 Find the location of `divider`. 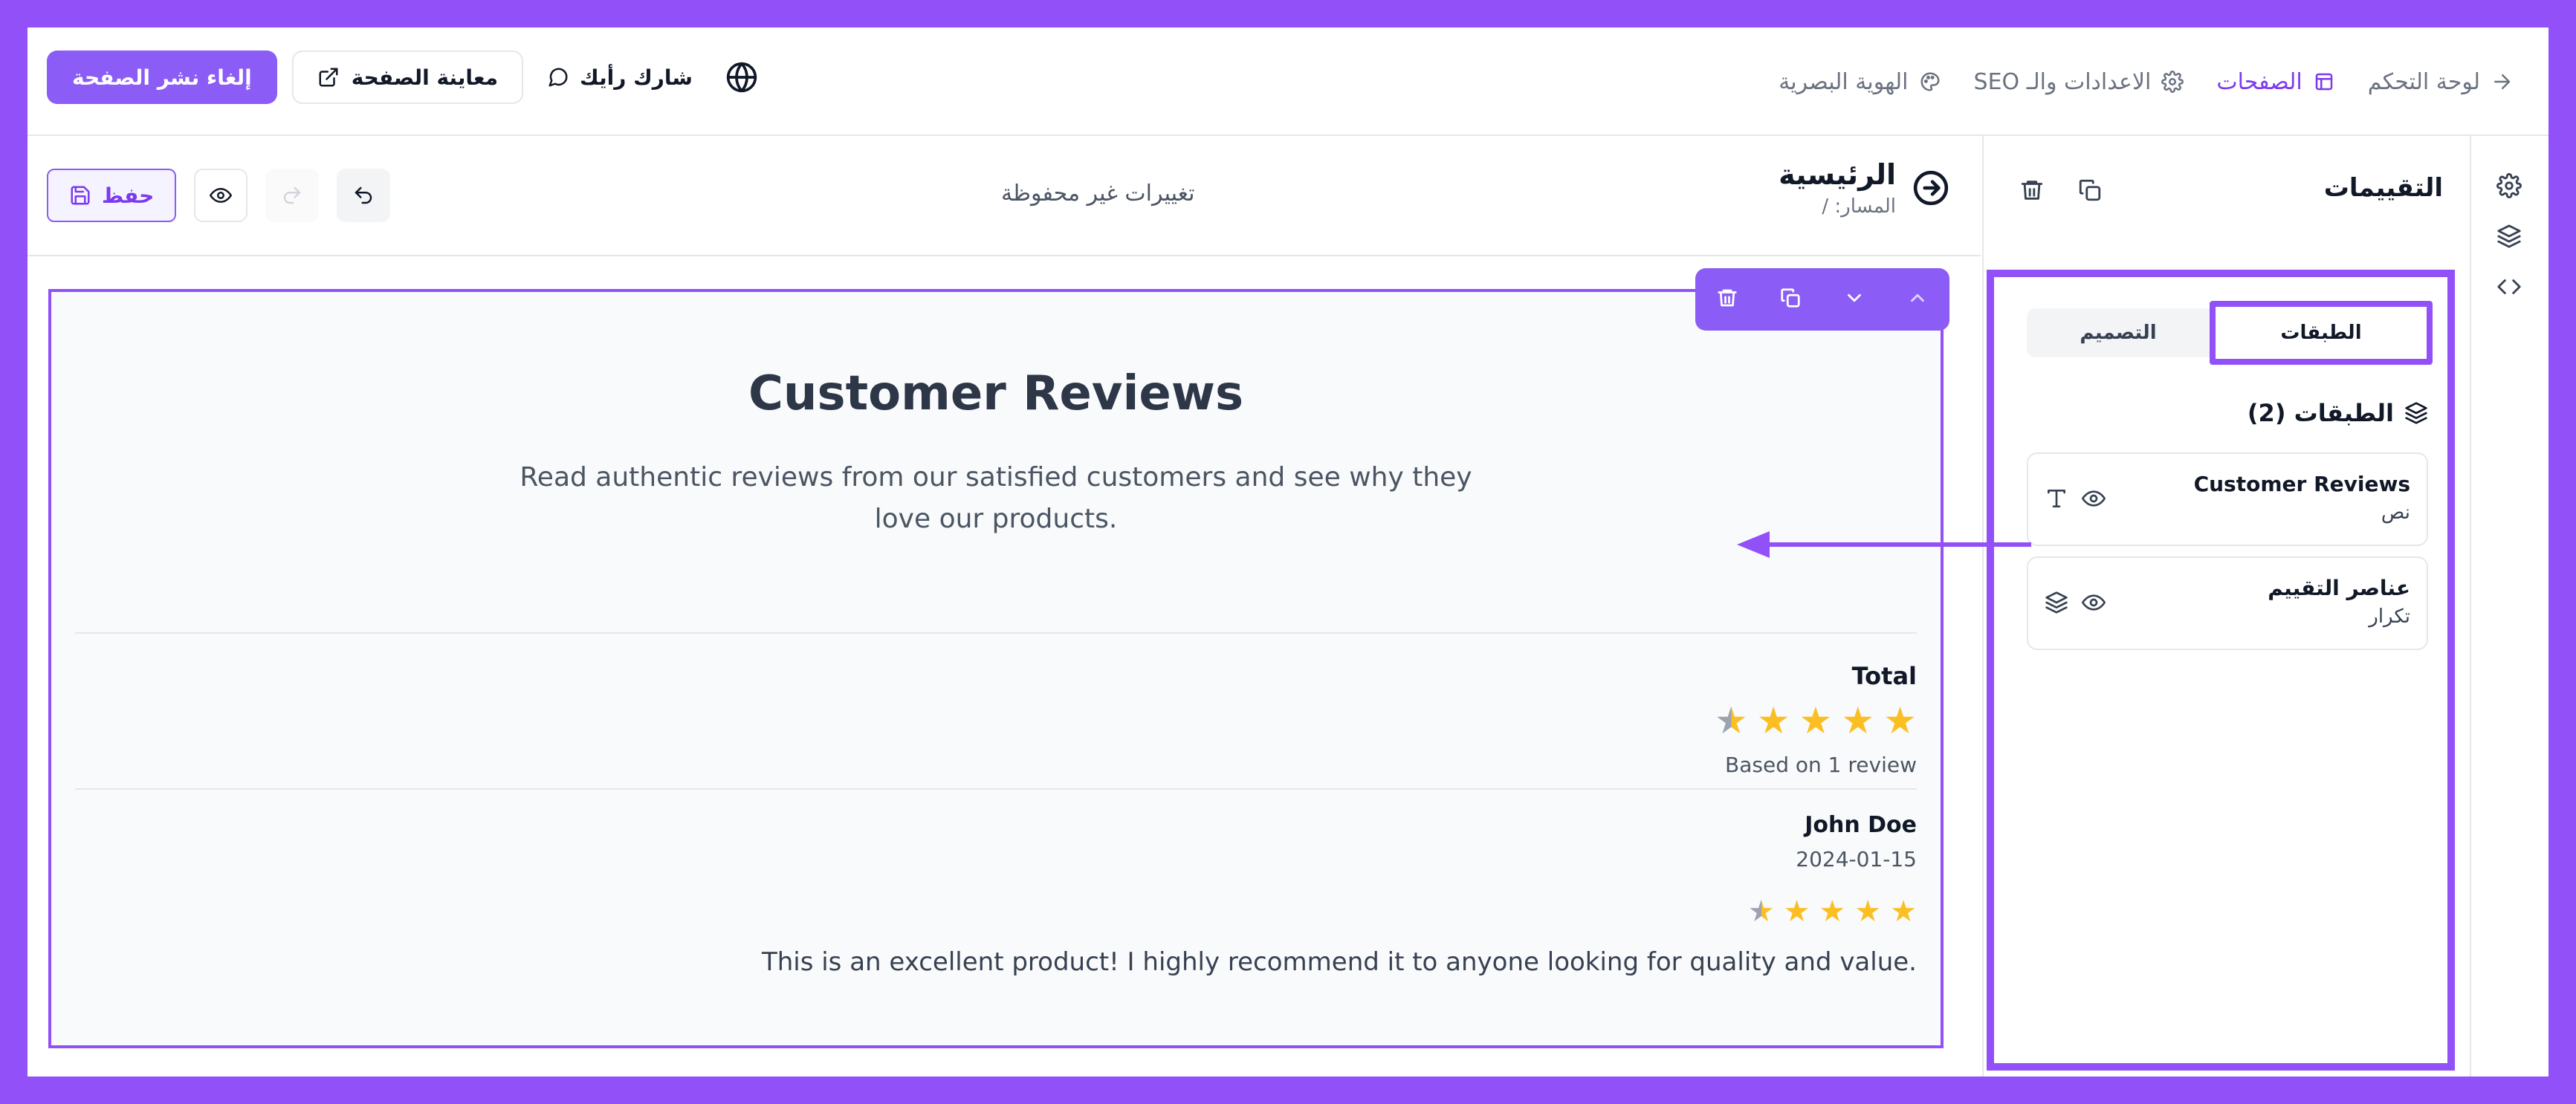

divider is located at coordinates (996, 789).